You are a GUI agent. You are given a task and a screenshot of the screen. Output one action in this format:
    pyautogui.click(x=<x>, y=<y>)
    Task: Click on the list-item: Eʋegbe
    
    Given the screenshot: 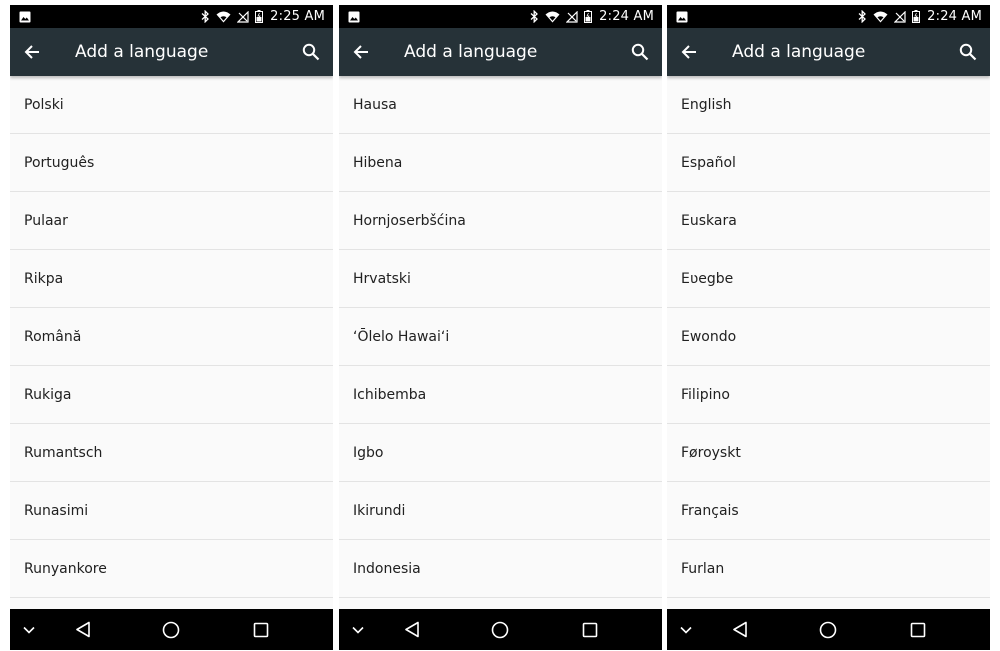 What is the action you would take?
    pyautogui.click(x=828, y=279)
    